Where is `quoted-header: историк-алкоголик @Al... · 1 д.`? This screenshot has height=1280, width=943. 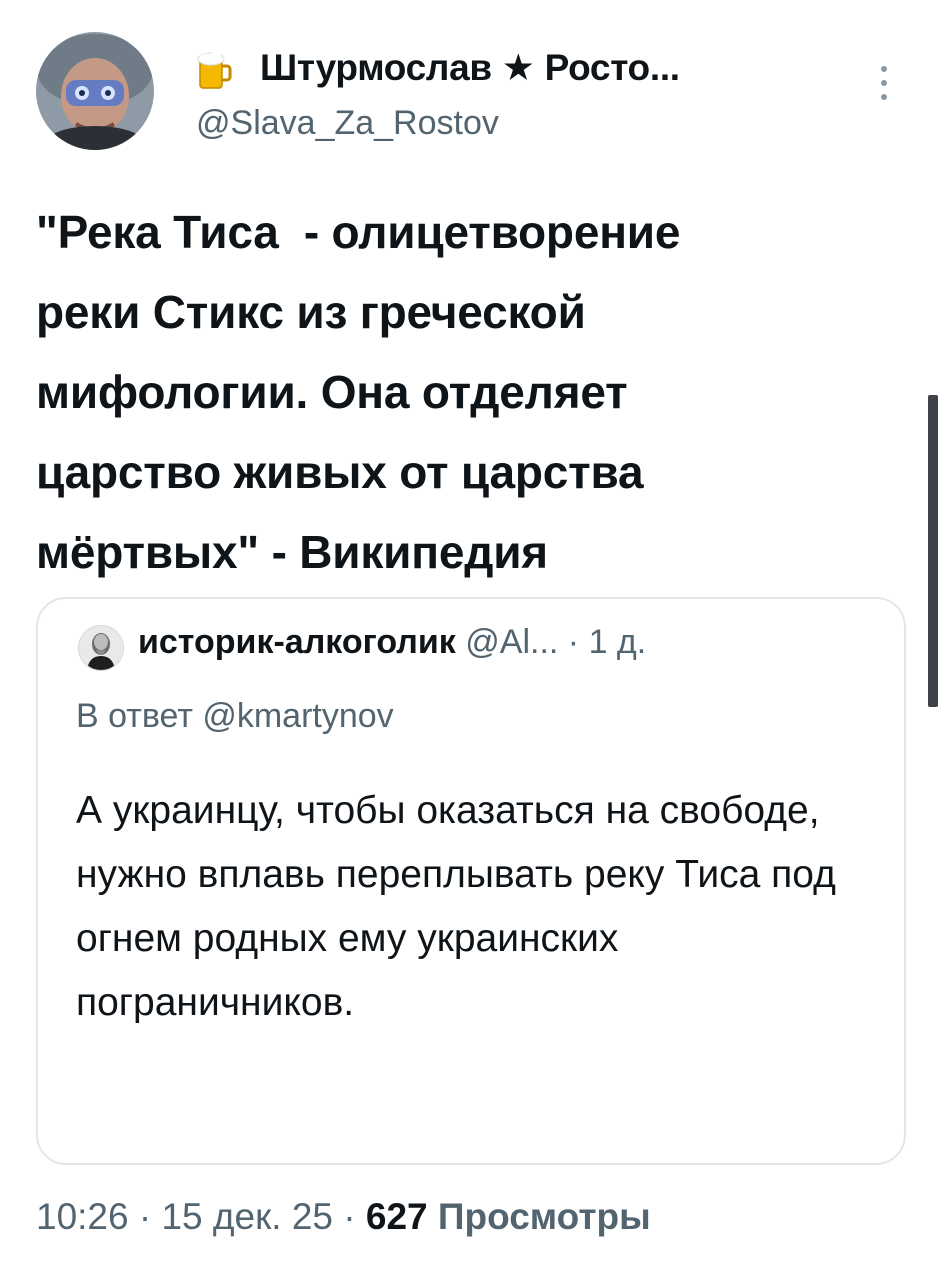 quoted-header: историк-алкоголик @Al... · 1 д. is located at coordinates (392, 642).